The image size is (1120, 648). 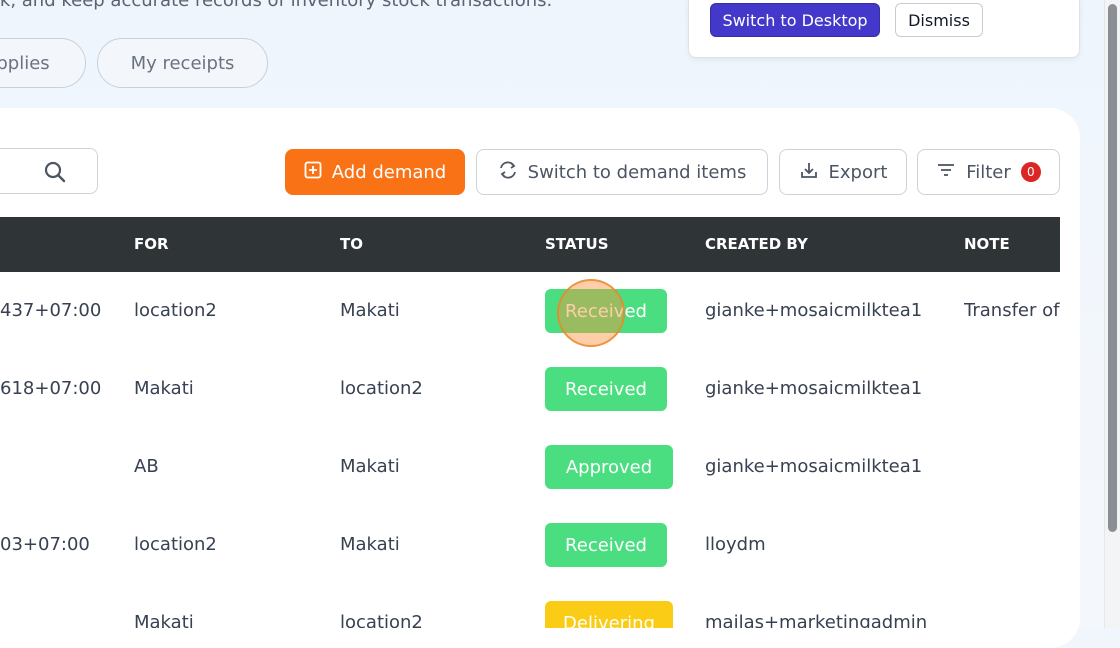 I want to click on filter-count-badge: 0, so click(x=1030, y=172).